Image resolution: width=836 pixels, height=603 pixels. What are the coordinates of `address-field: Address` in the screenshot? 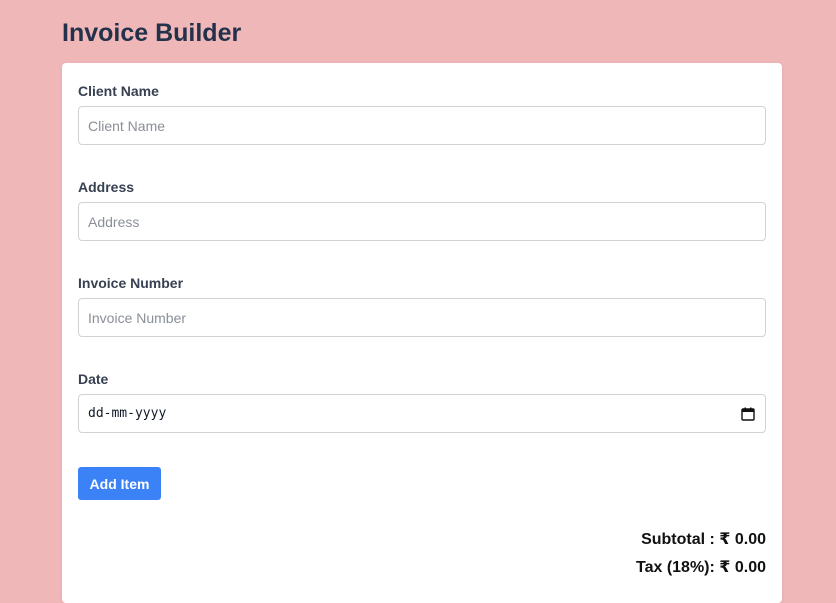 It's located at (422, 209).